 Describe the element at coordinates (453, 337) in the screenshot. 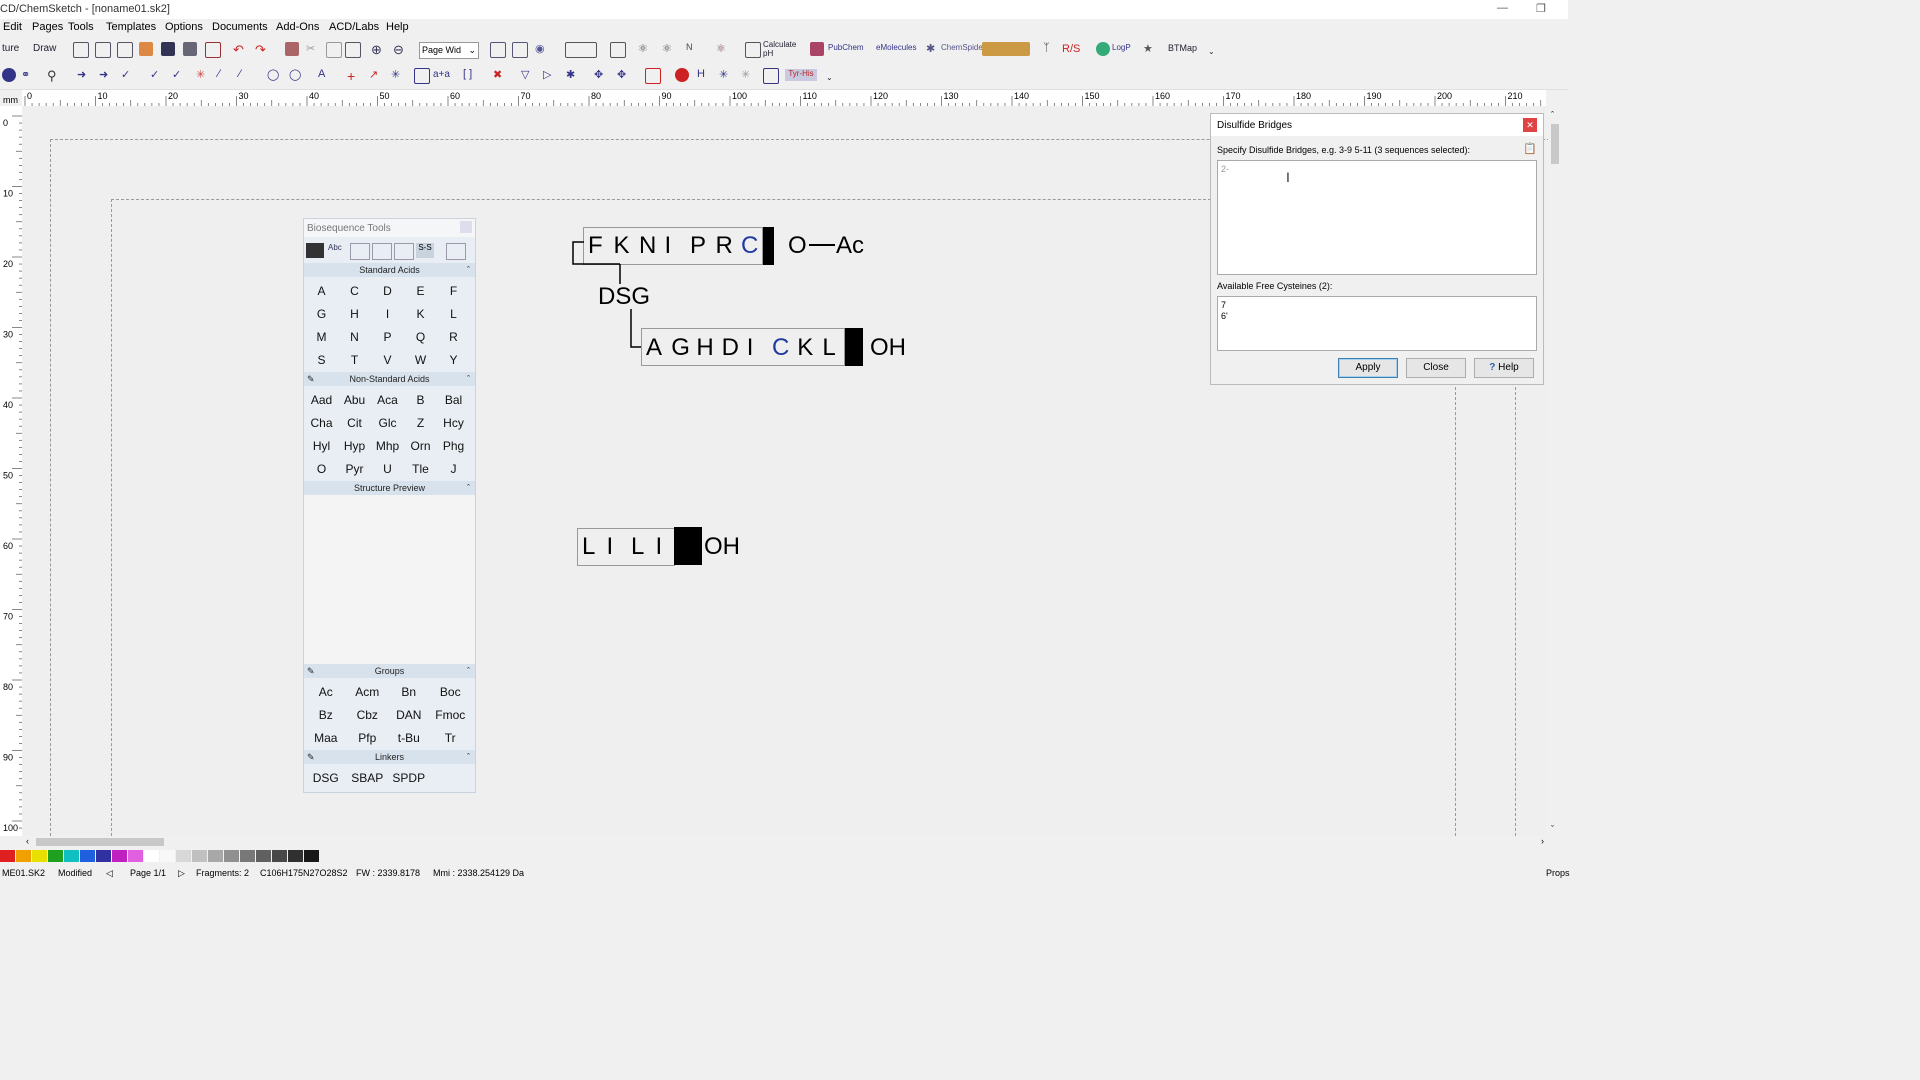

I see `residue-button: R` at that location.